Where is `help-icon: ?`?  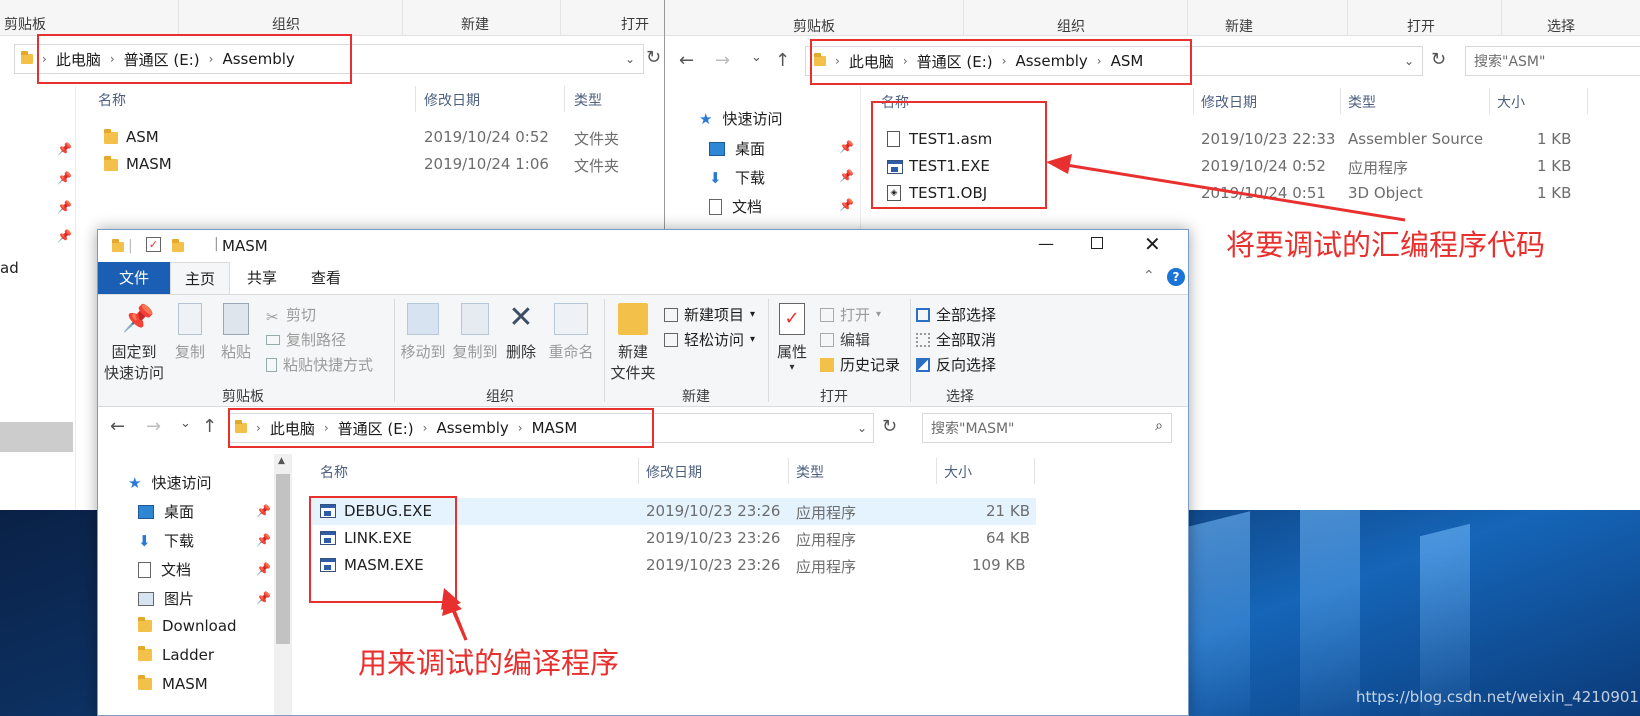
help-icon: ? is located at coordinates (1176, 277).